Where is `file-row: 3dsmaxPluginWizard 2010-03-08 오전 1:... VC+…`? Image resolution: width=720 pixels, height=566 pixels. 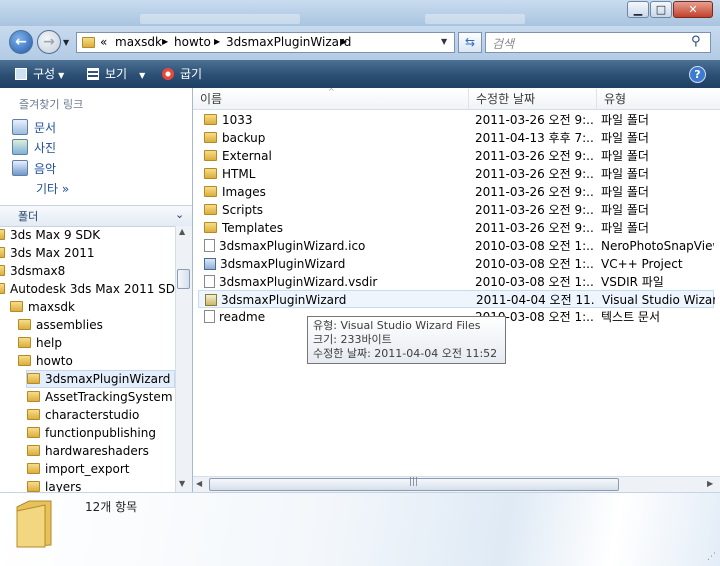
file-row: 3dsmaxPluginWizard 2010-03-08 오전 1:... VC+… is located at coordinates (456, 264).